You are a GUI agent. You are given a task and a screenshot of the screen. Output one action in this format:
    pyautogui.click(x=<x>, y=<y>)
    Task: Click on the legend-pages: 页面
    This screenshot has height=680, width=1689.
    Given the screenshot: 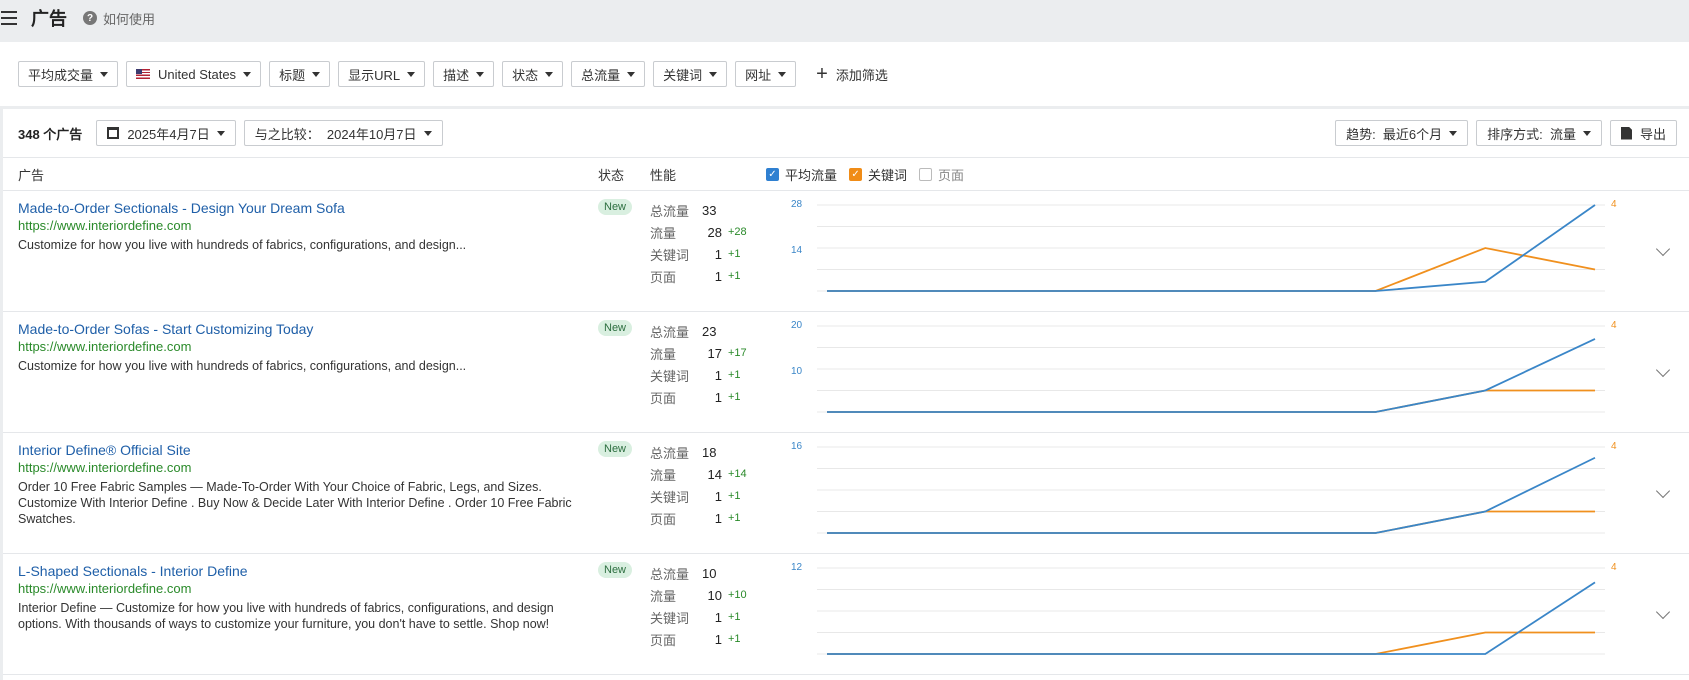 What is the action you would take?
    pyautogui.click(x=941, y=174)
    